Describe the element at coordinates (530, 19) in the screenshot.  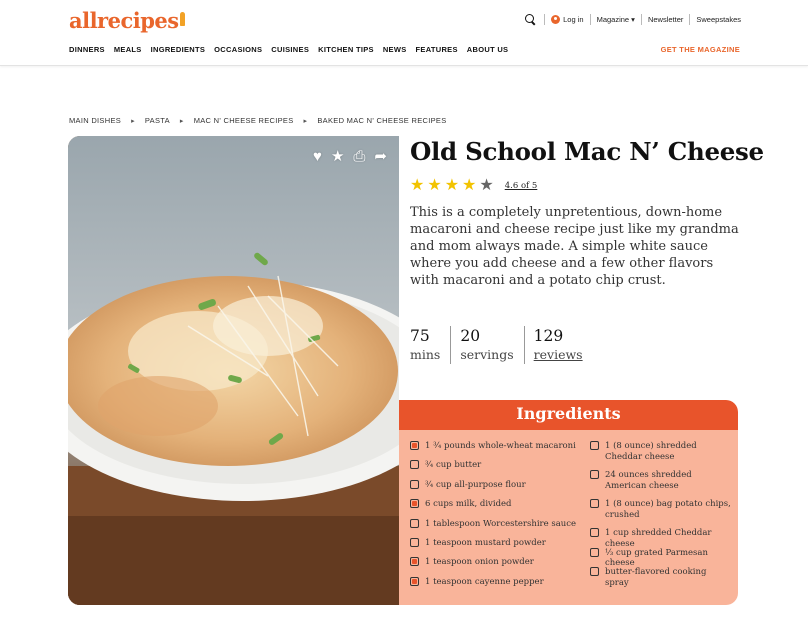
I see `search-icon` at that location.